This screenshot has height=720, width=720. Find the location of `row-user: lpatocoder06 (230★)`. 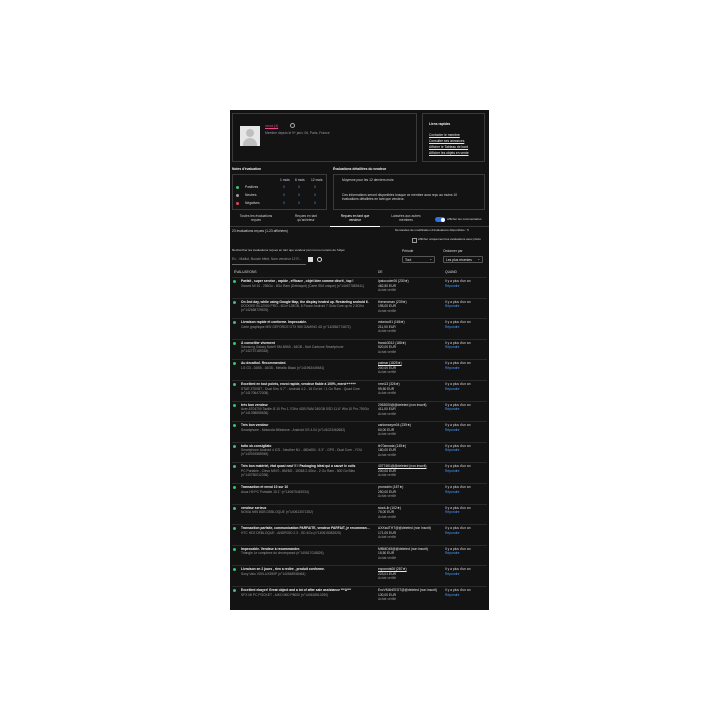

row-user: lpatocoder06 (230★) is located at coordinates (408, 281).